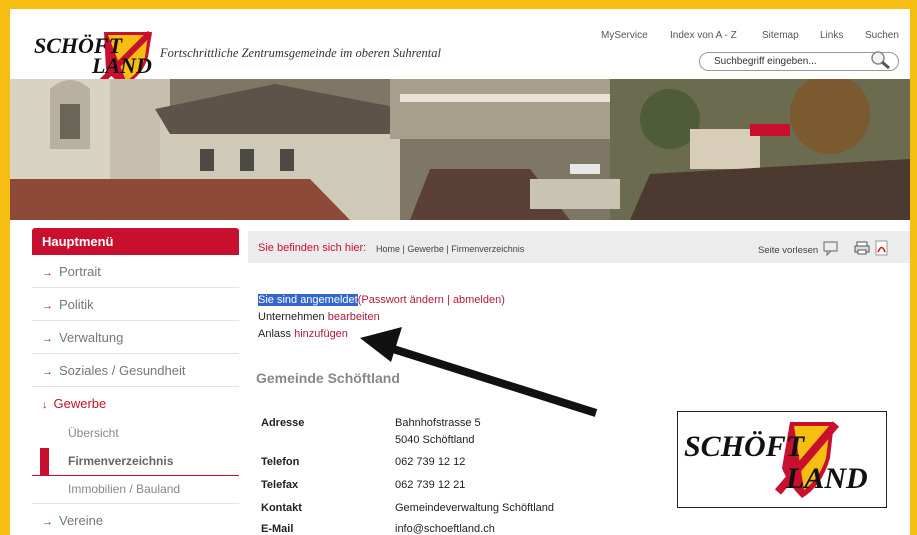 This screenshot has width=917, height=535. I want to click on read-aloud-icon, so click(831, 248).